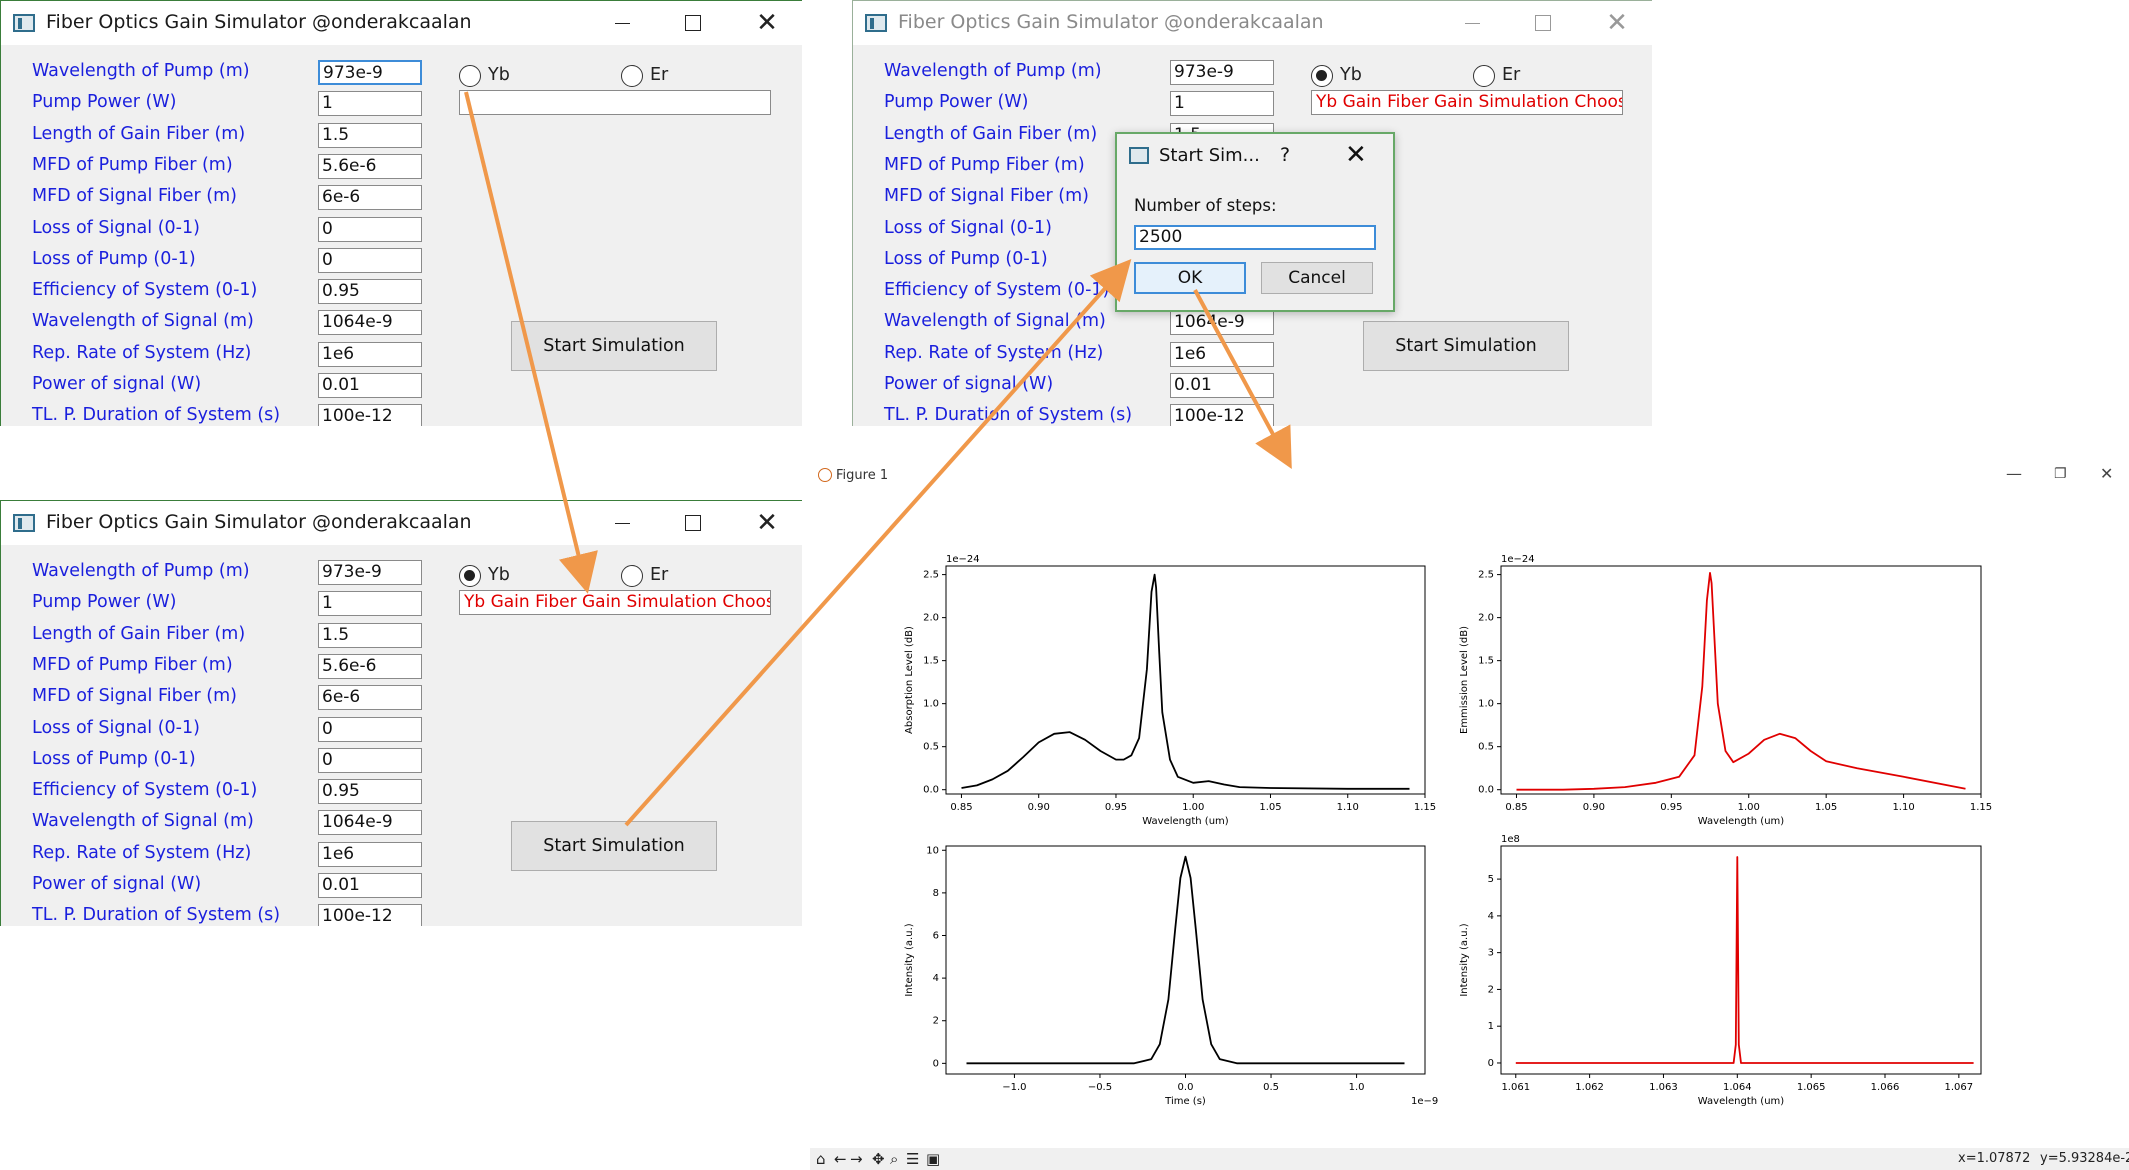  Describe the element at coordinates (1741, 1101) in the screenshot. I see `x-axis-label: Wavelength (um)` at that location.